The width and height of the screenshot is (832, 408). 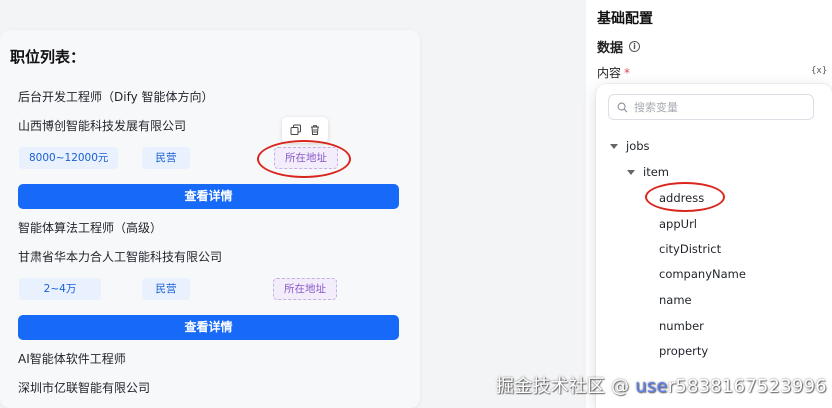 I want to click on element-toolbar, so click(x=305, y=130).